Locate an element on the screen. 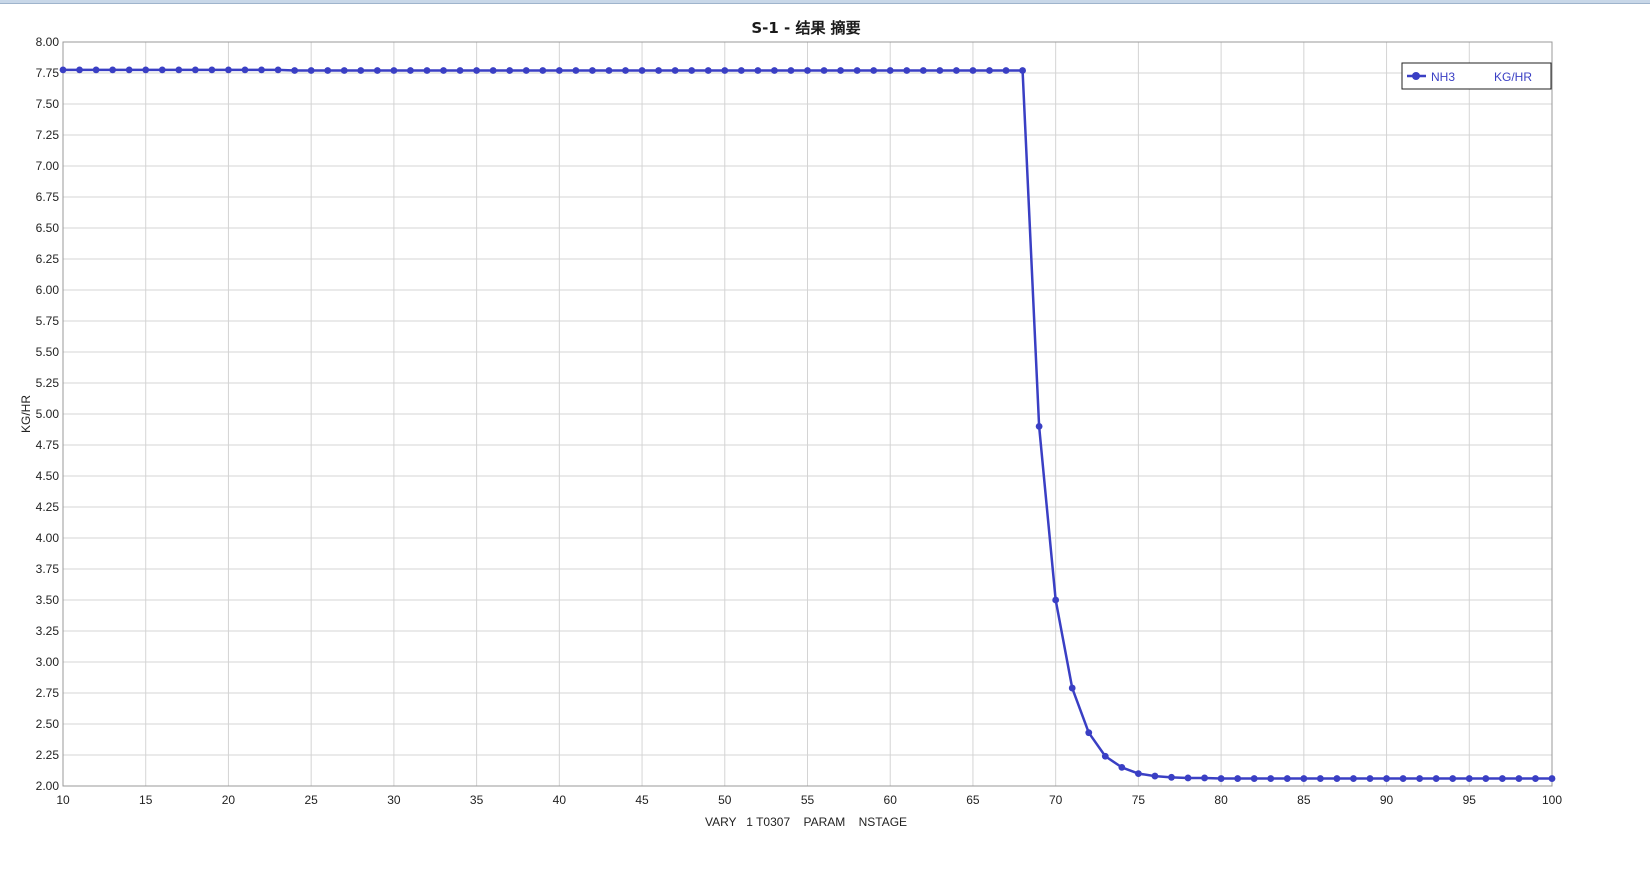  chart-title: S-1 - 结果 摘要 is located at coordinates (805, 28).